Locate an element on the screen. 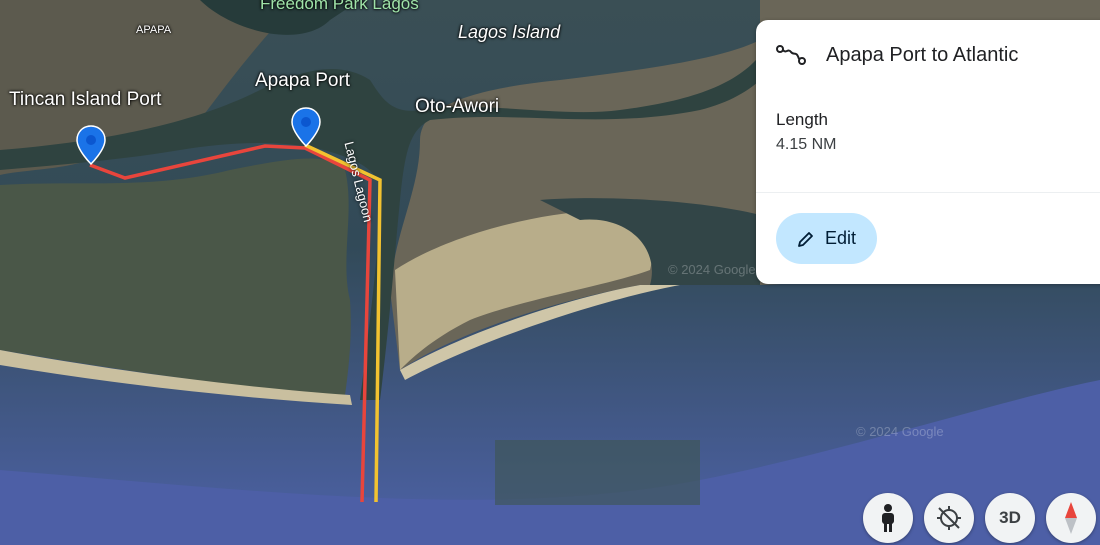 The width and height of the screenshot is (1100, 545). length-label: Length is located at coordinates (802, 119).